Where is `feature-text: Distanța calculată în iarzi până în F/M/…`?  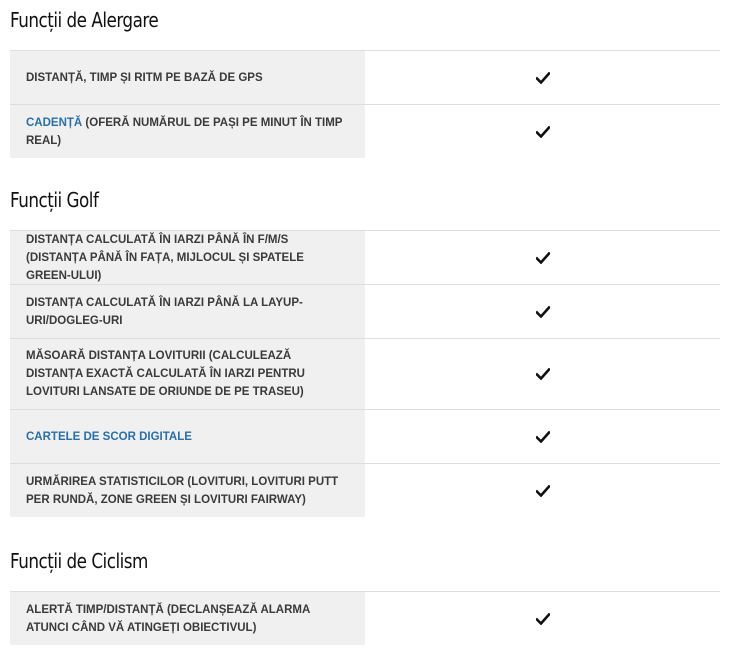
feature-text: Distanța calculată în iarzi până în F/M/… is located at coordinates (165, 257).